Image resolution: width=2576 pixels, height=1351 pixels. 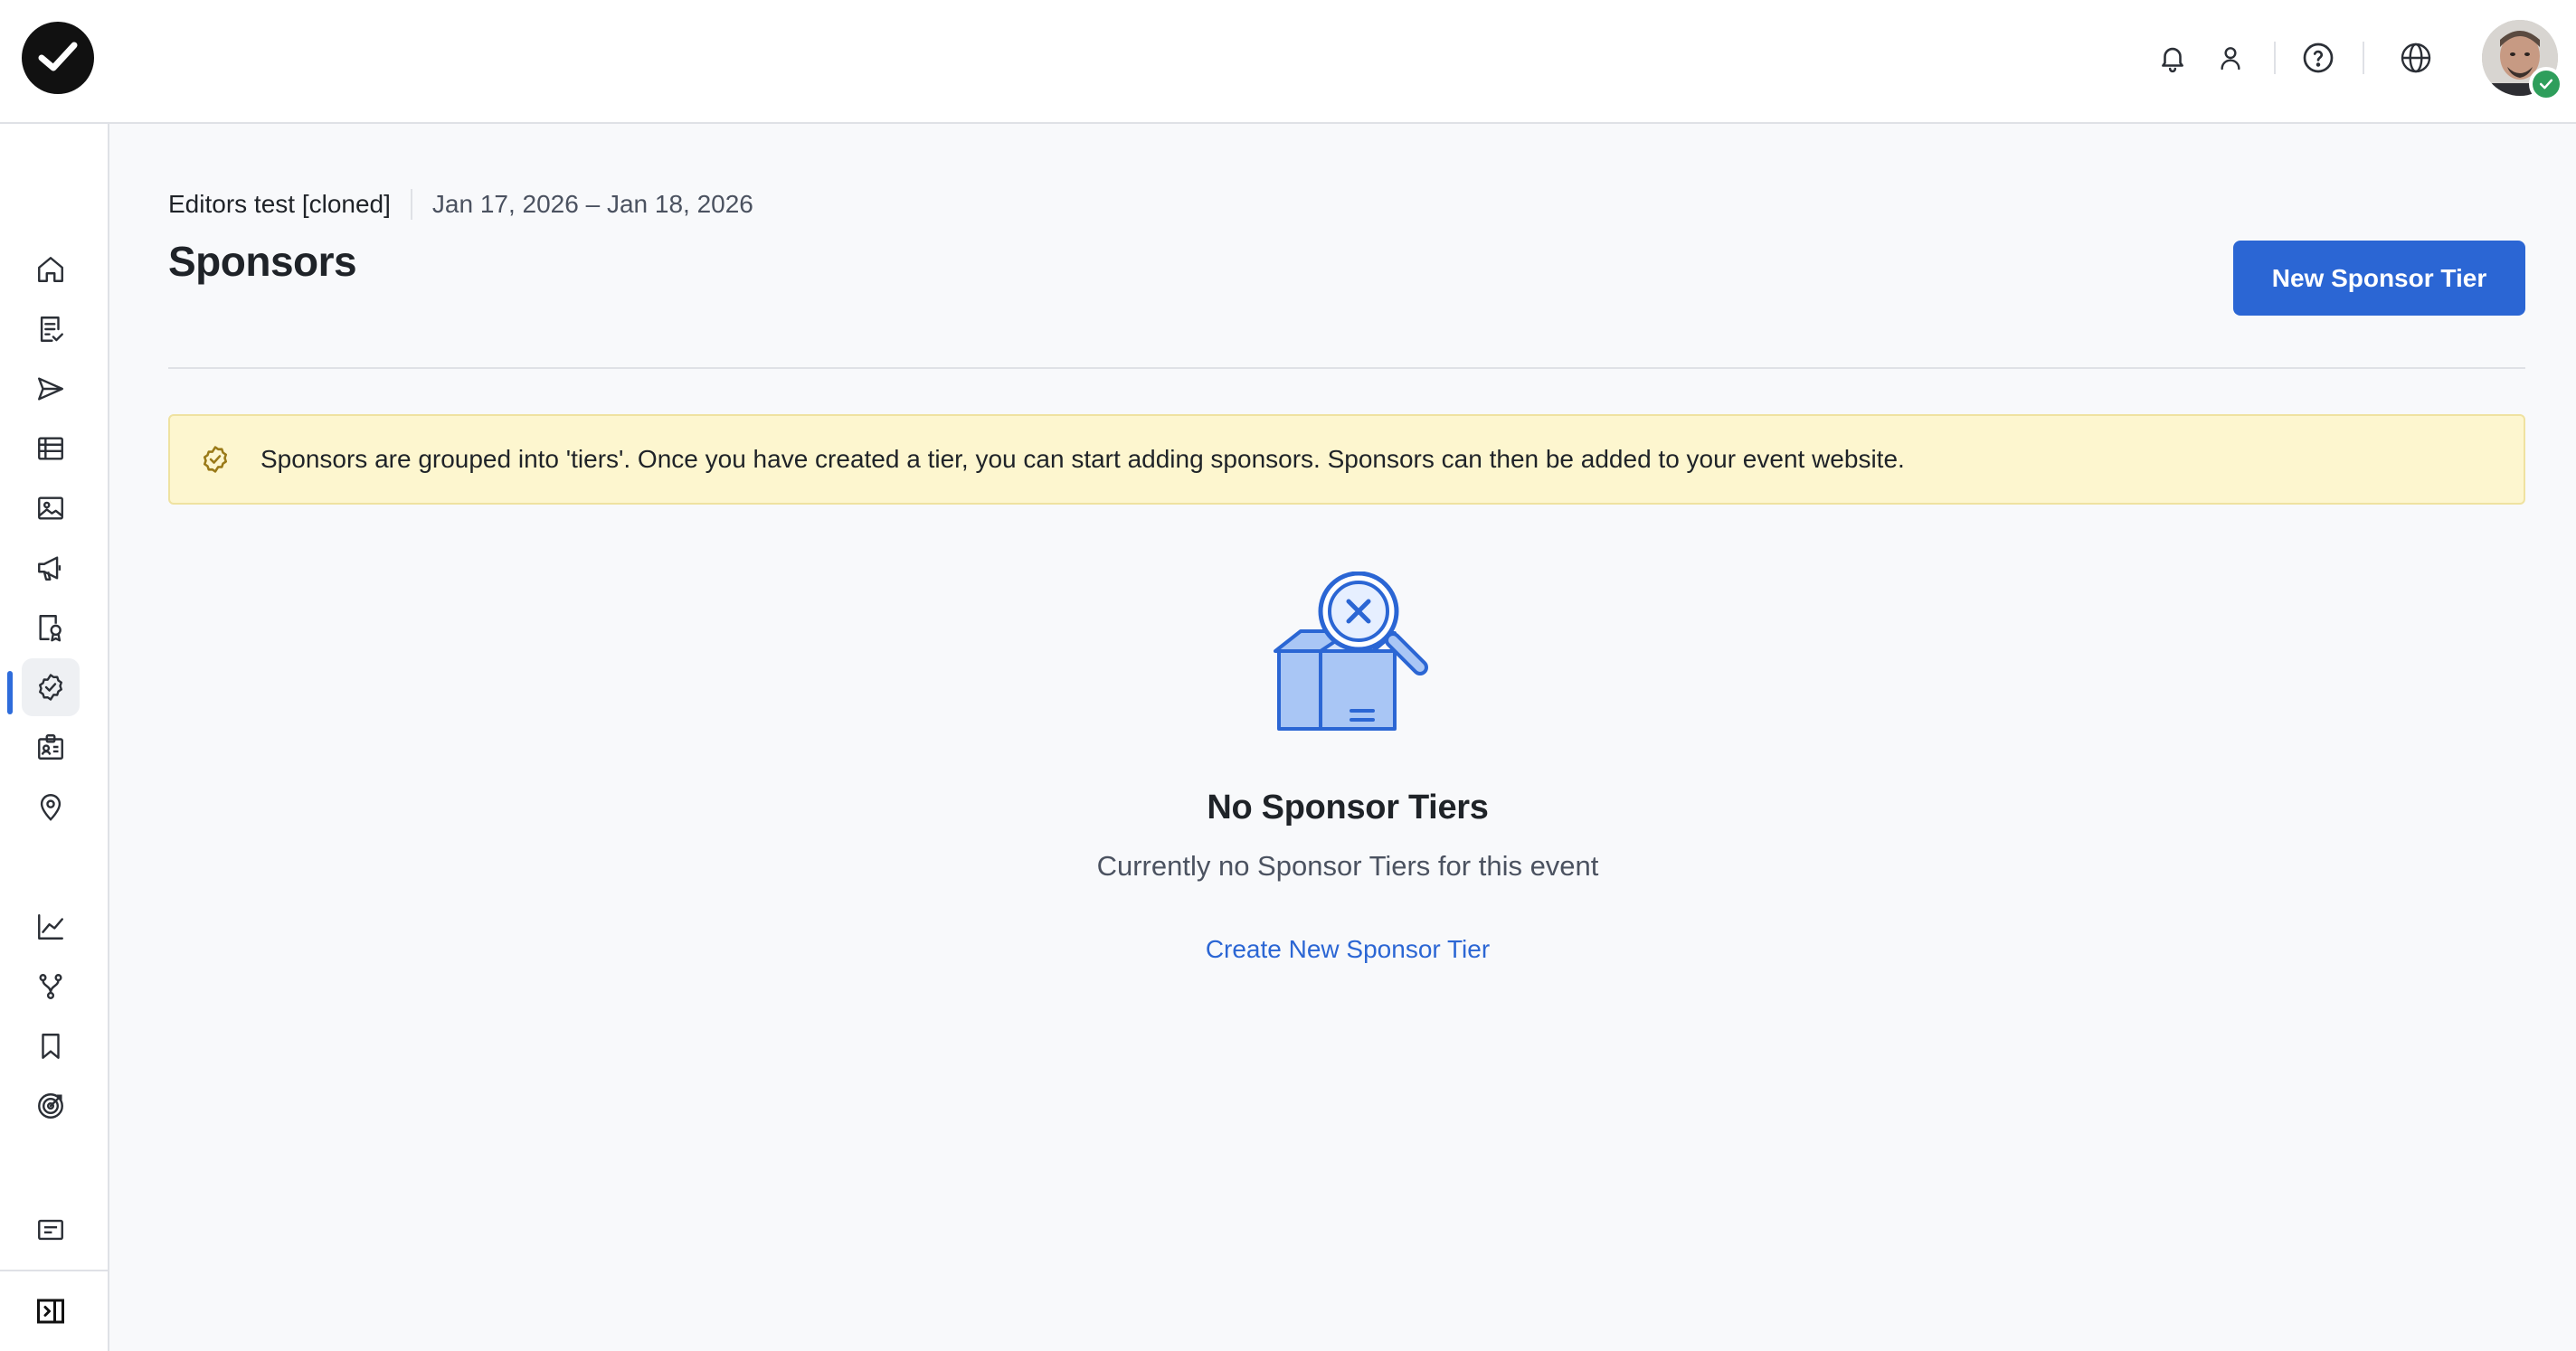 I want to click on verified-badge-icon, so click(x=2546, y=84).